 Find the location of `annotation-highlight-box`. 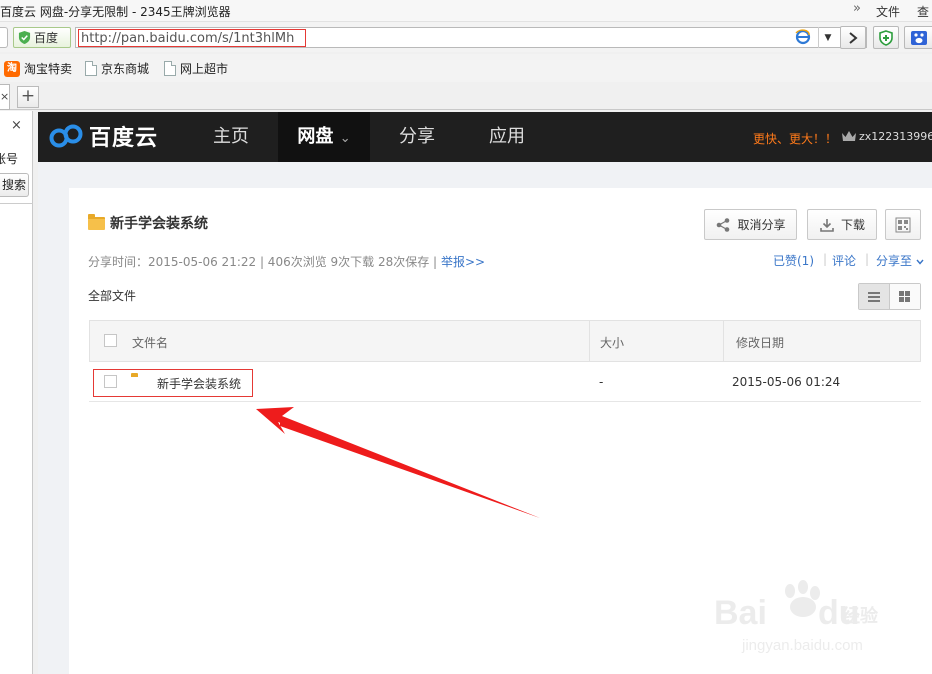

annotation-highlight-box is located at coordinates (173, 383).